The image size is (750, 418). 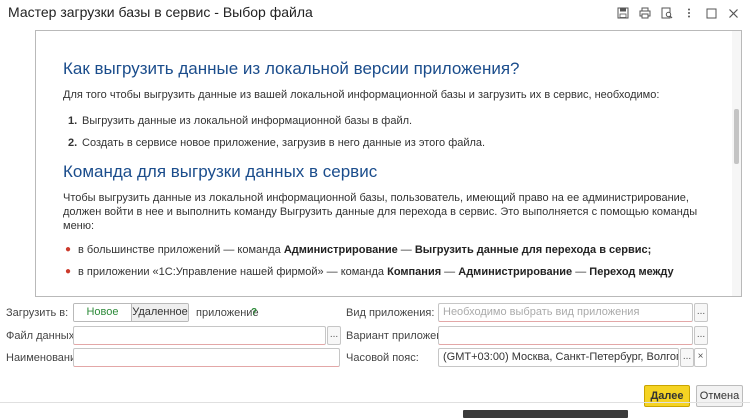 What do you see at coordinates (390, 313) in the screenshot?
I see `app-type-label: Вид приложения:` at bounding box center [390, 313].